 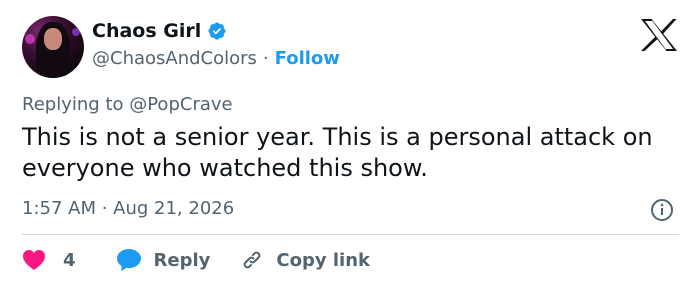 I want to click on author-name-row: Chaos Girl, so click(x=159, y=31).